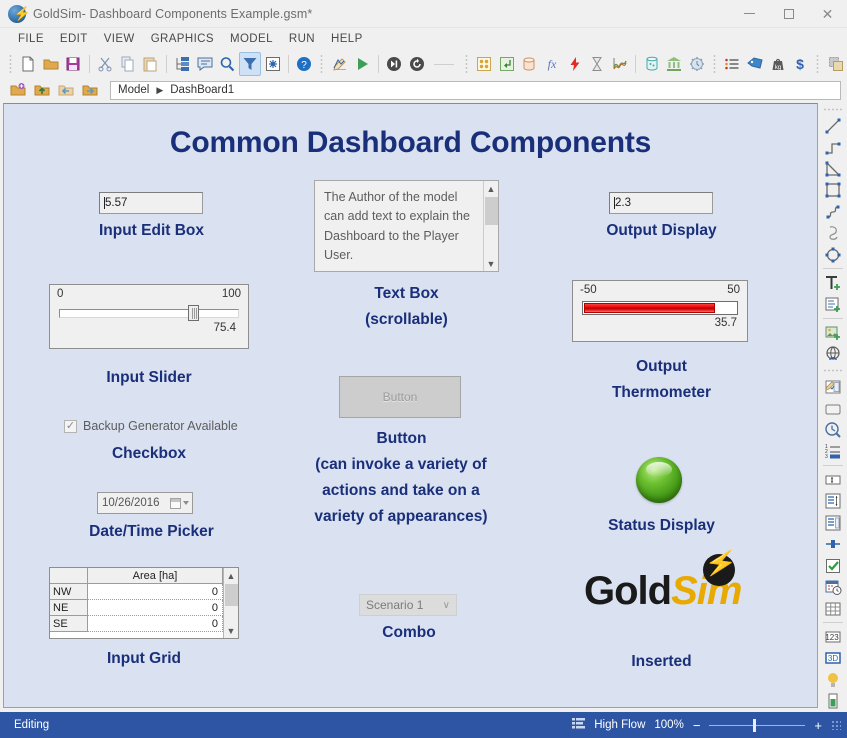 This screenshot has width=847, height=738. I want to click on numbered-list-icon: 123, so click(833, 451).